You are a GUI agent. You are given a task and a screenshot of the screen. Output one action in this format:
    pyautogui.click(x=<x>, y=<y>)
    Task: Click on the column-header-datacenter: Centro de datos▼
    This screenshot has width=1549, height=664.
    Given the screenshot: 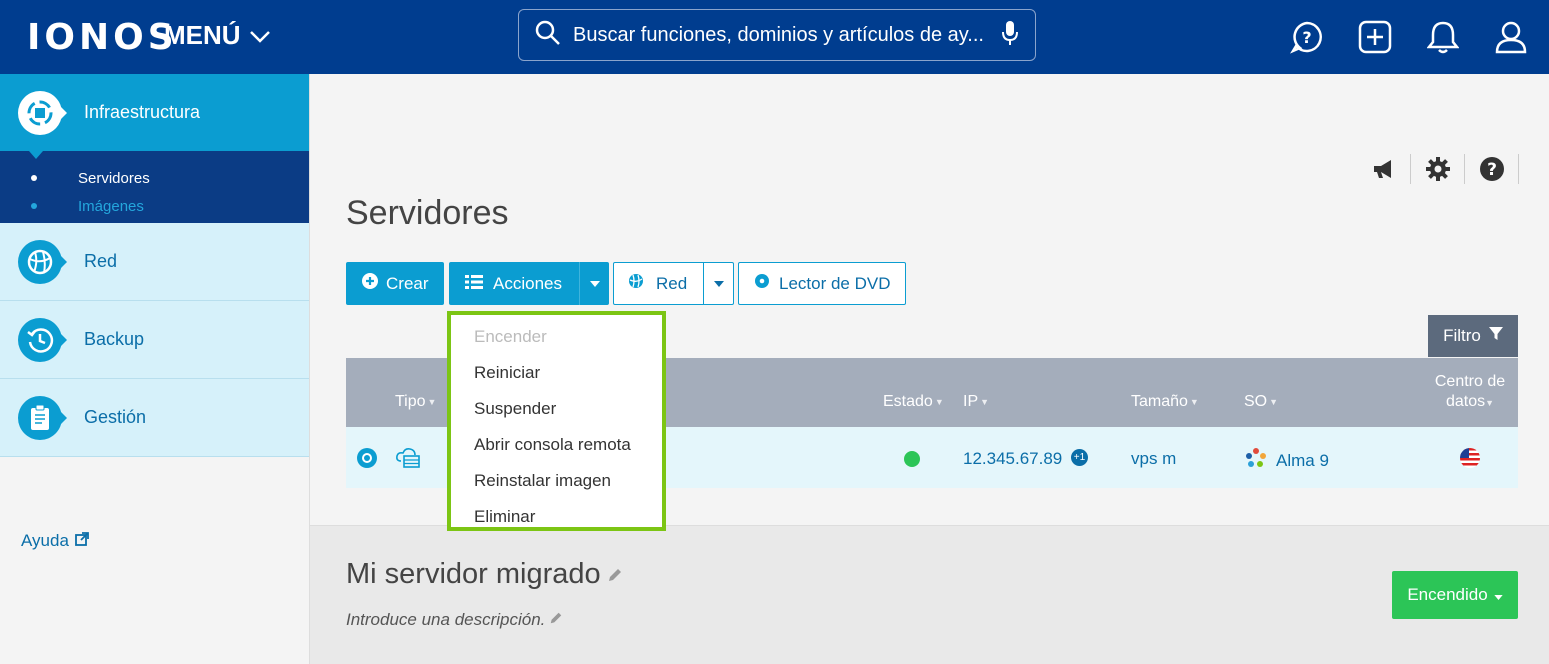 What is the action you would take?
    pyautogui.click(x=1470, y=392)
    